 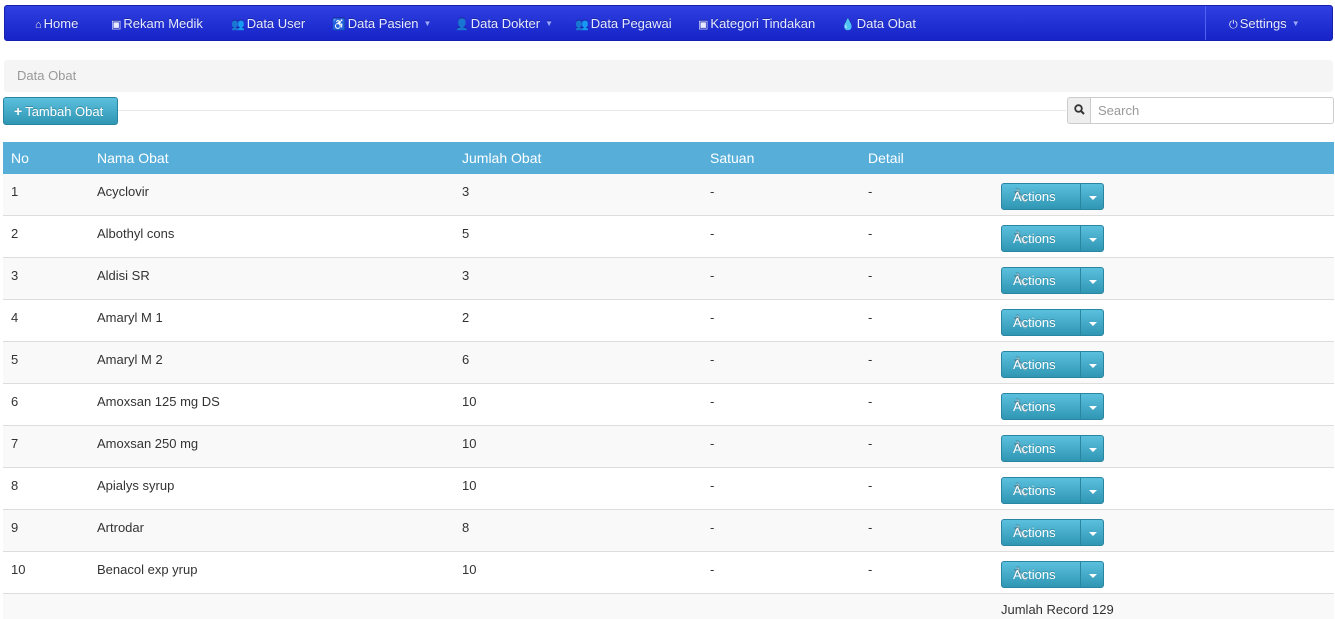 I want to click on nav-data-dokter: 👤 Data Dokter ▼, so click(x=504, y=24).